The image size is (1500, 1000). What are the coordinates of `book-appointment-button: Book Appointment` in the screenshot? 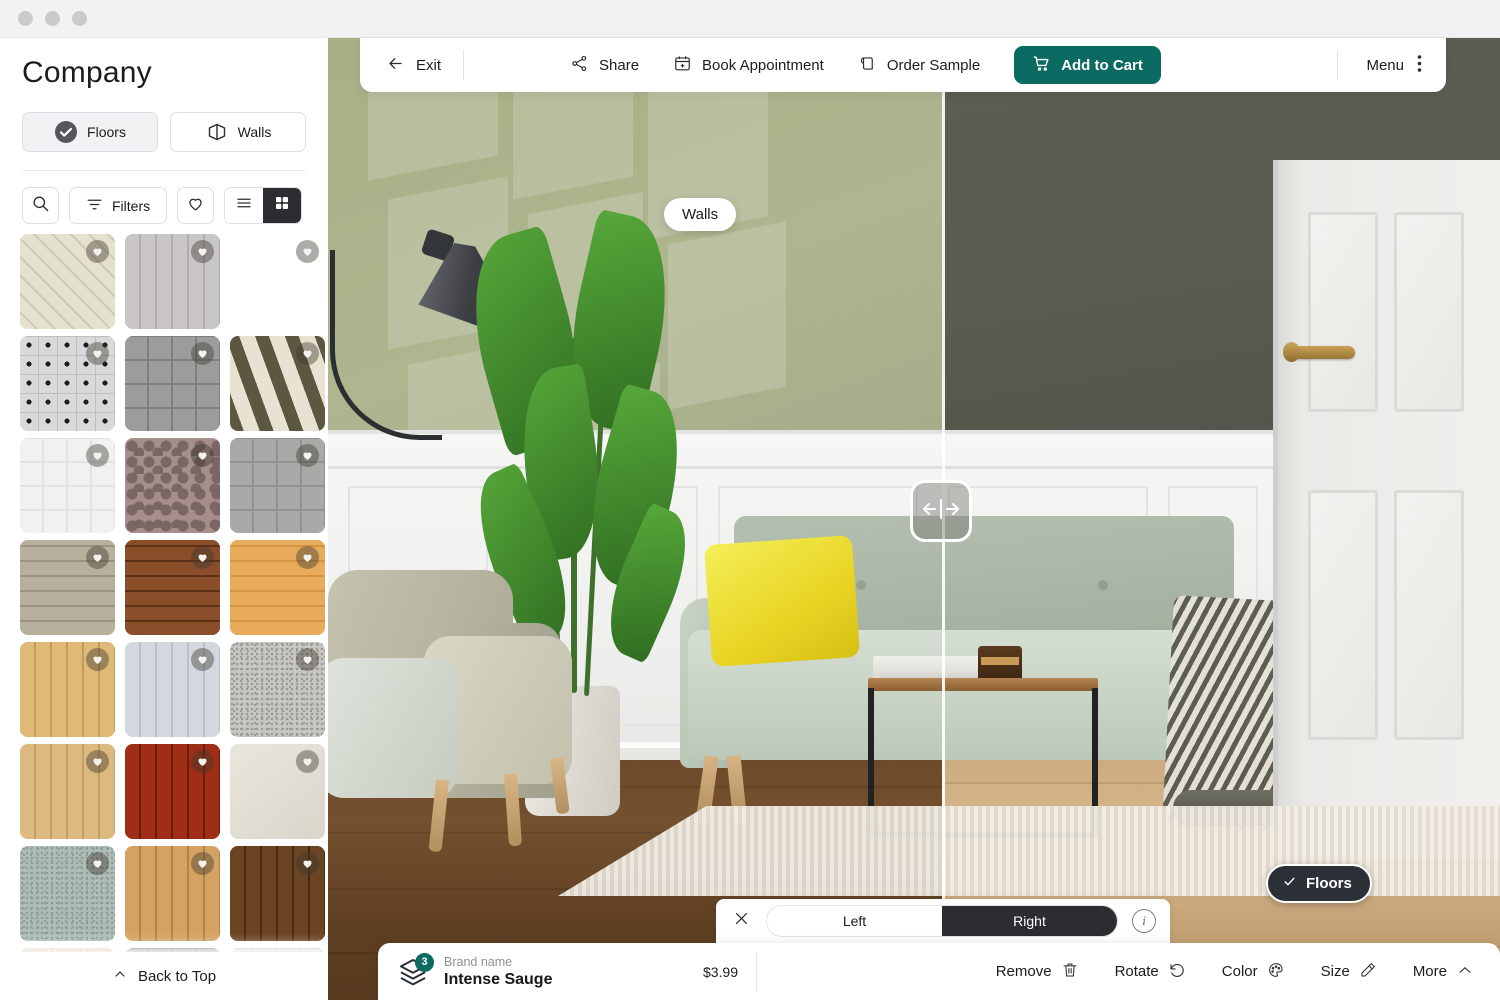 It's located at (748, 65).